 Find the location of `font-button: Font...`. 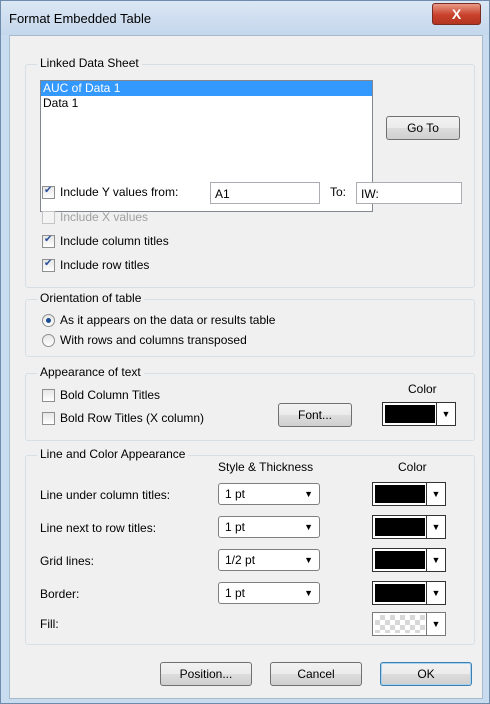

font-button: Font... is located at coordinates (315, 415).